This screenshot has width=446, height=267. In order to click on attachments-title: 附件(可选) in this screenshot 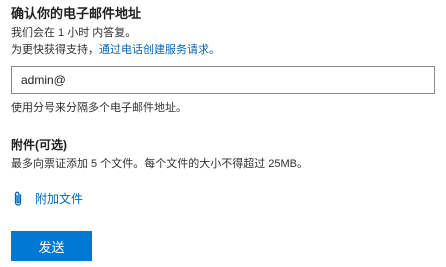, I will do `click(39, 145)`.